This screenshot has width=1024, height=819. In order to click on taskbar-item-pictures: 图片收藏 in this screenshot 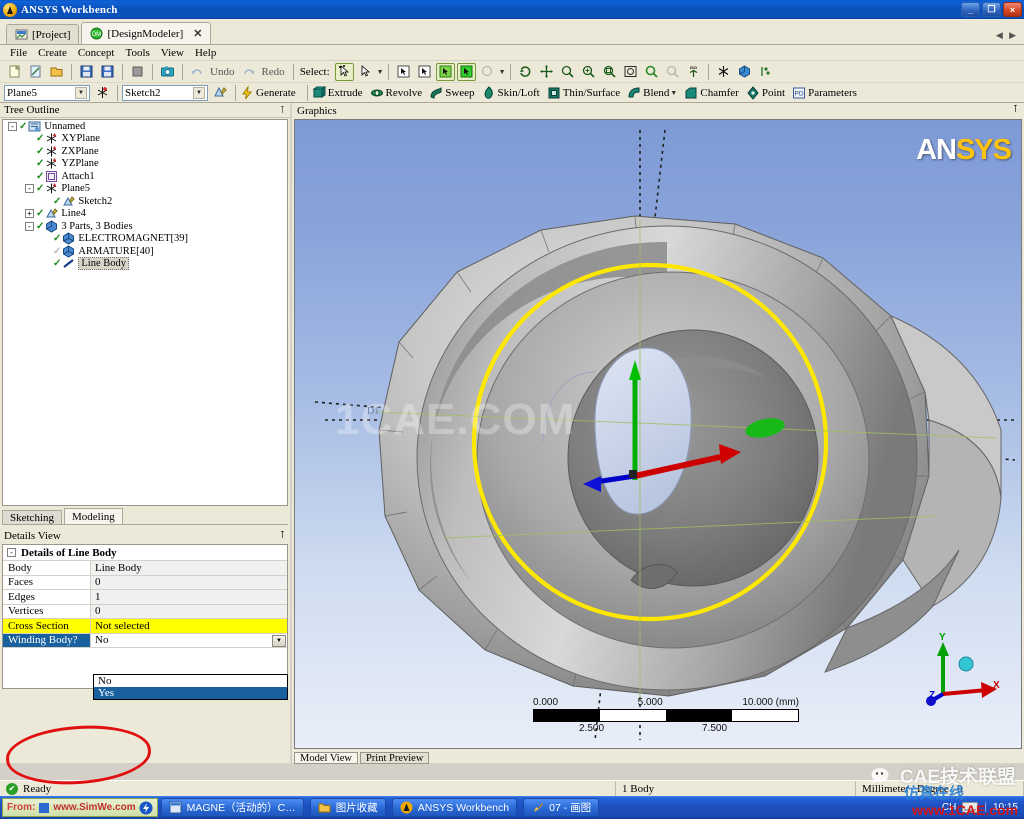, I will do `click(347, 807)`.